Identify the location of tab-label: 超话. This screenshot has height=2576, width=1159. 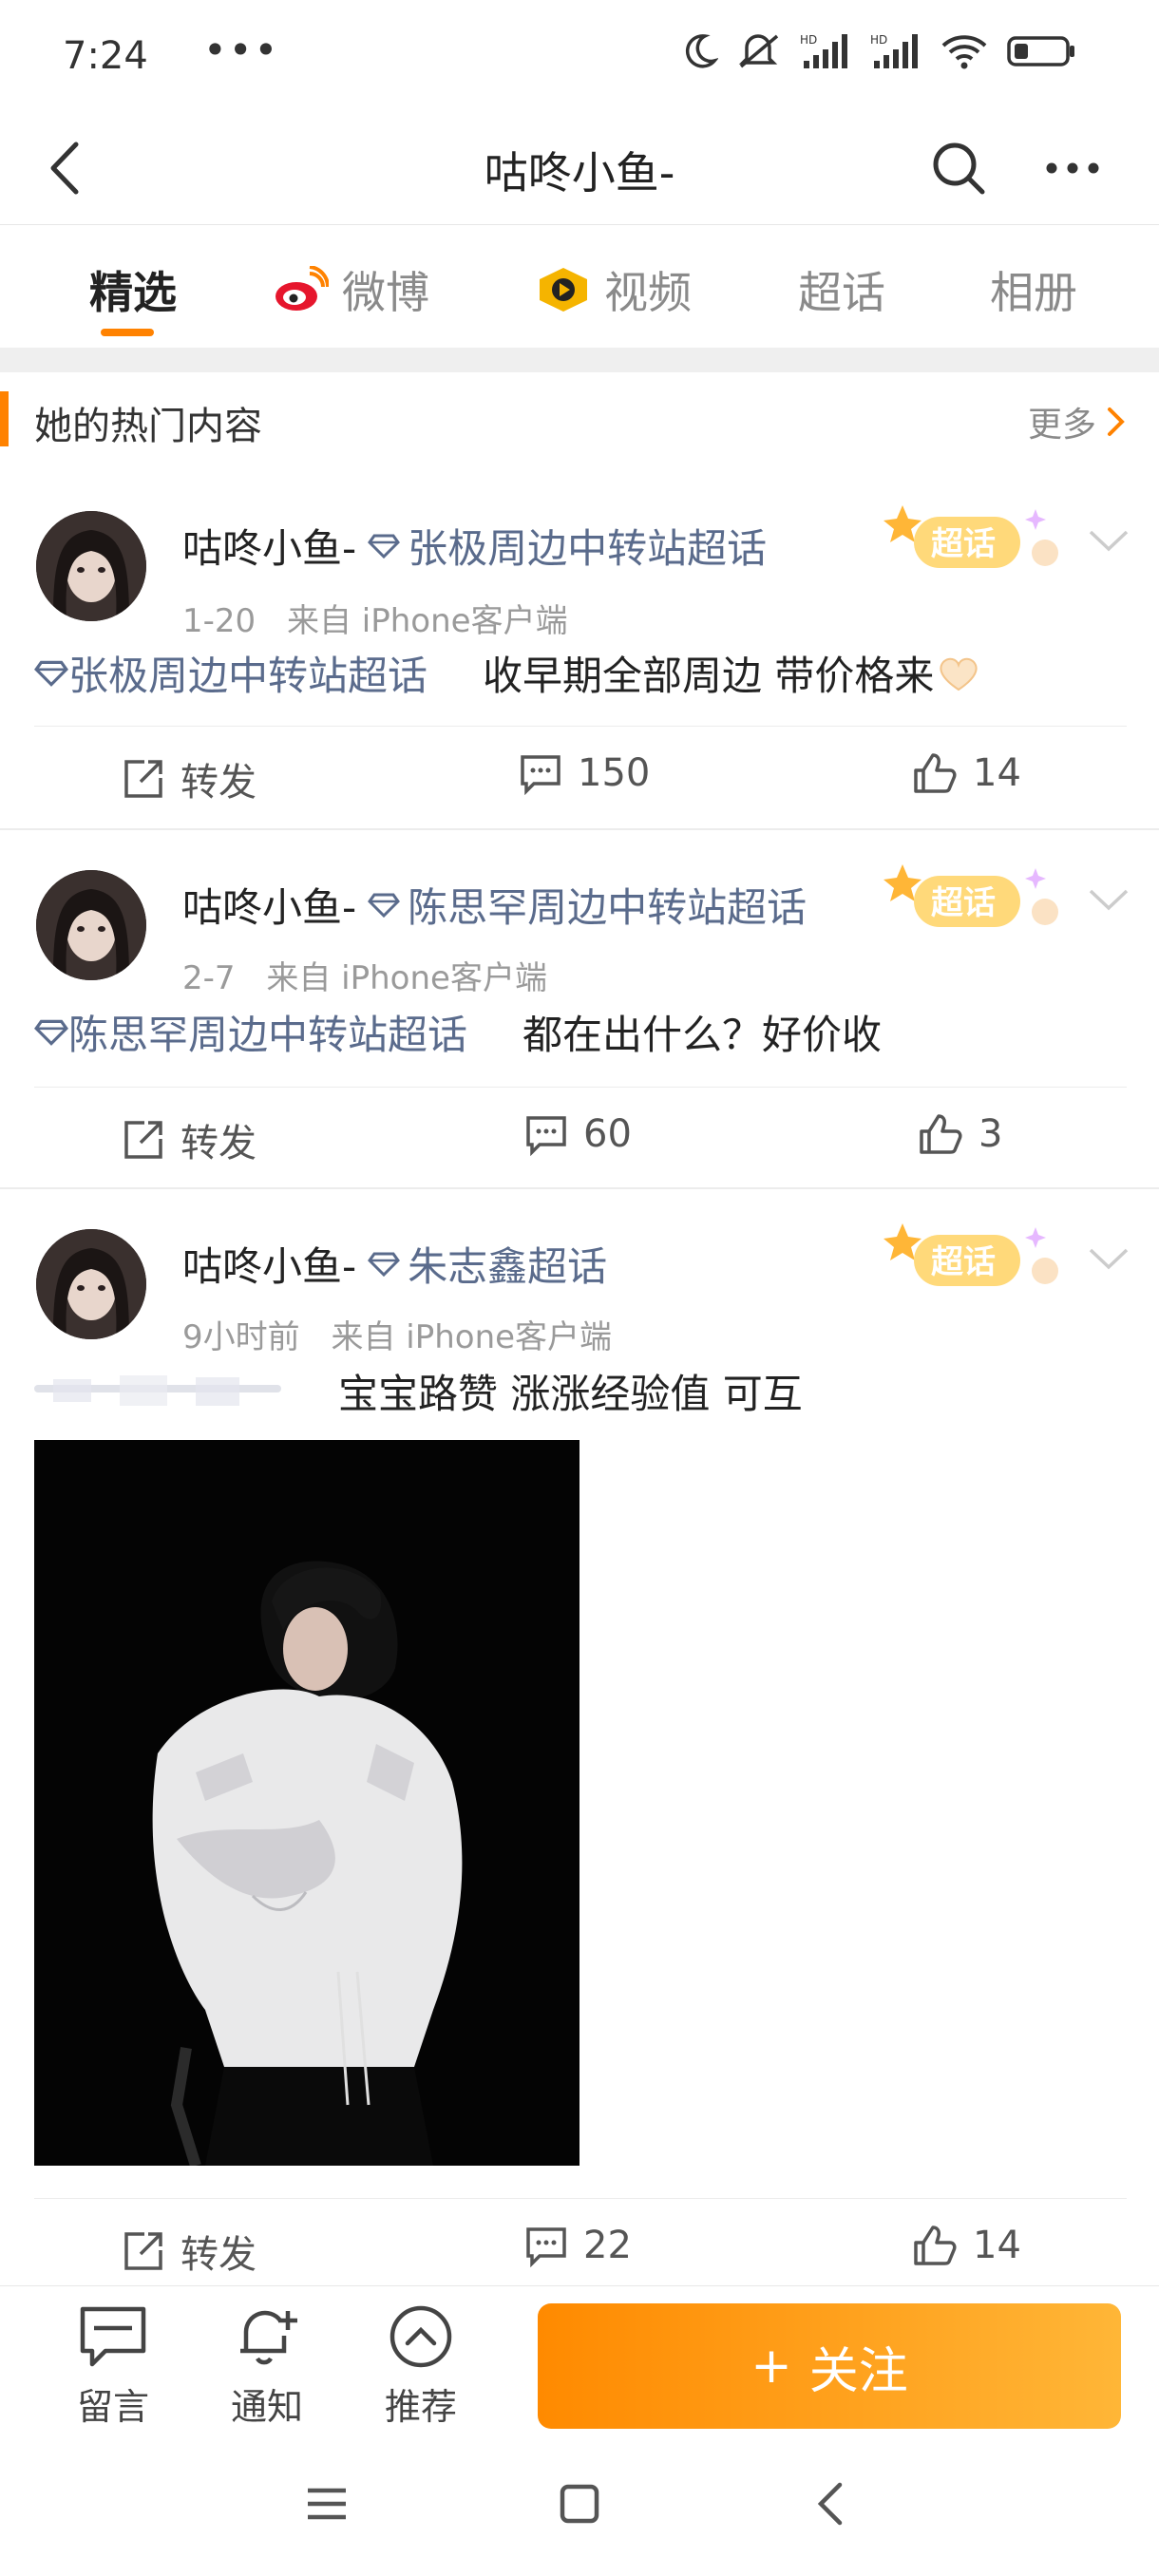
(841, 292).